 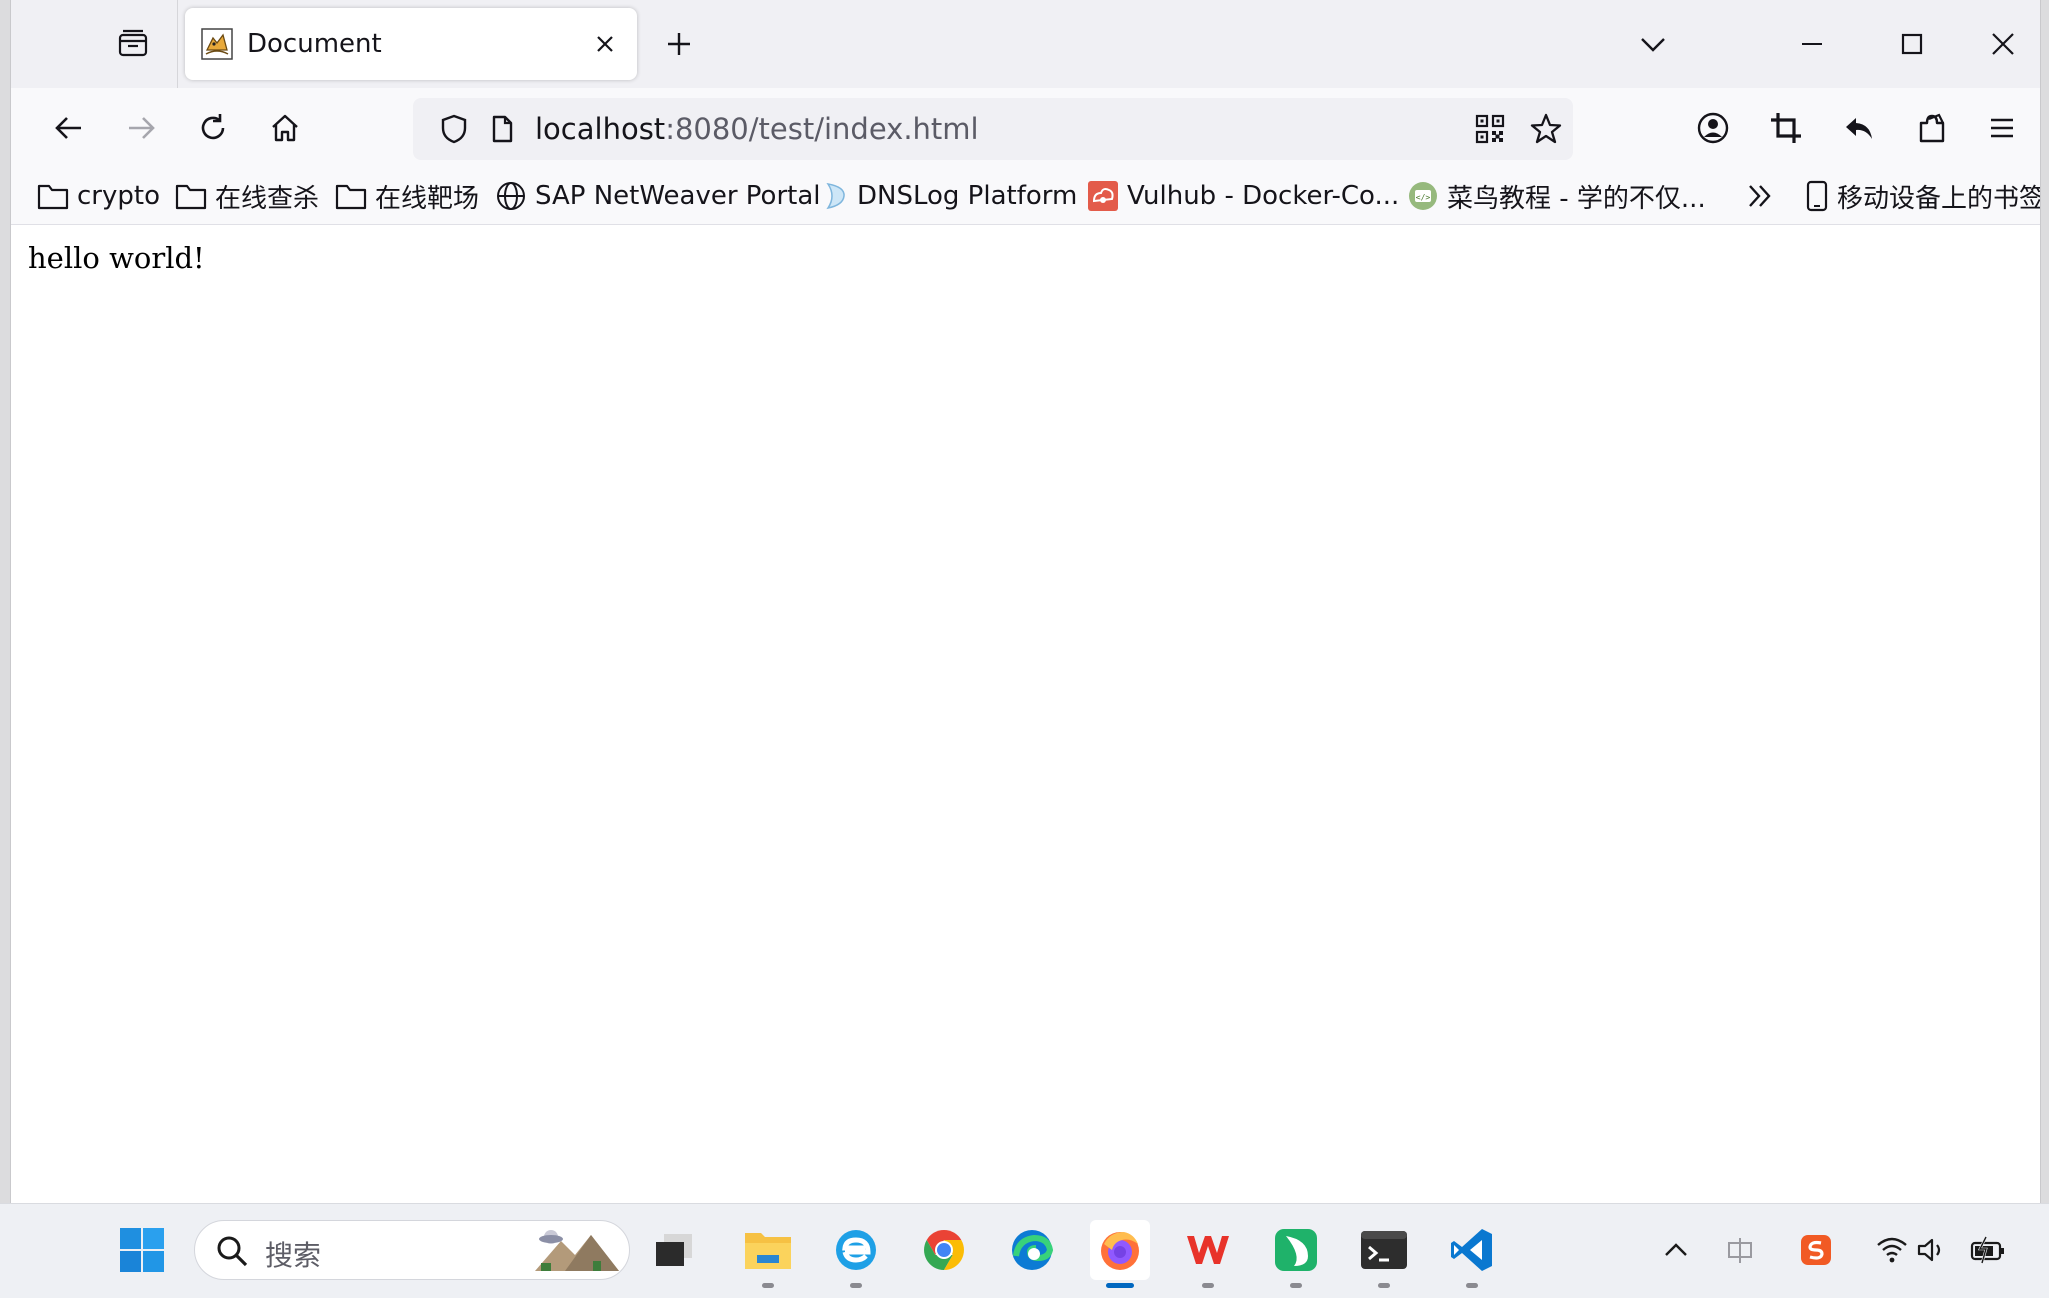 I want to click on taskbar-vscode, so click(x=1472, y=1254).